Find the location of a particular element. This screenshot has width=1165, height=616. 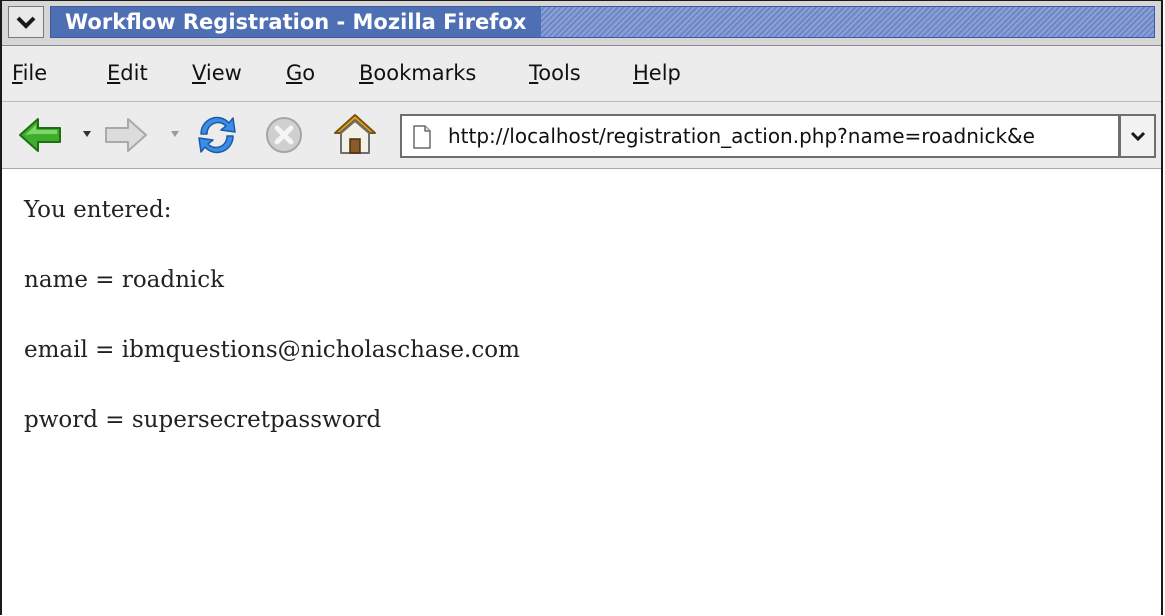

reload-button is located at coordinates (217, 135).